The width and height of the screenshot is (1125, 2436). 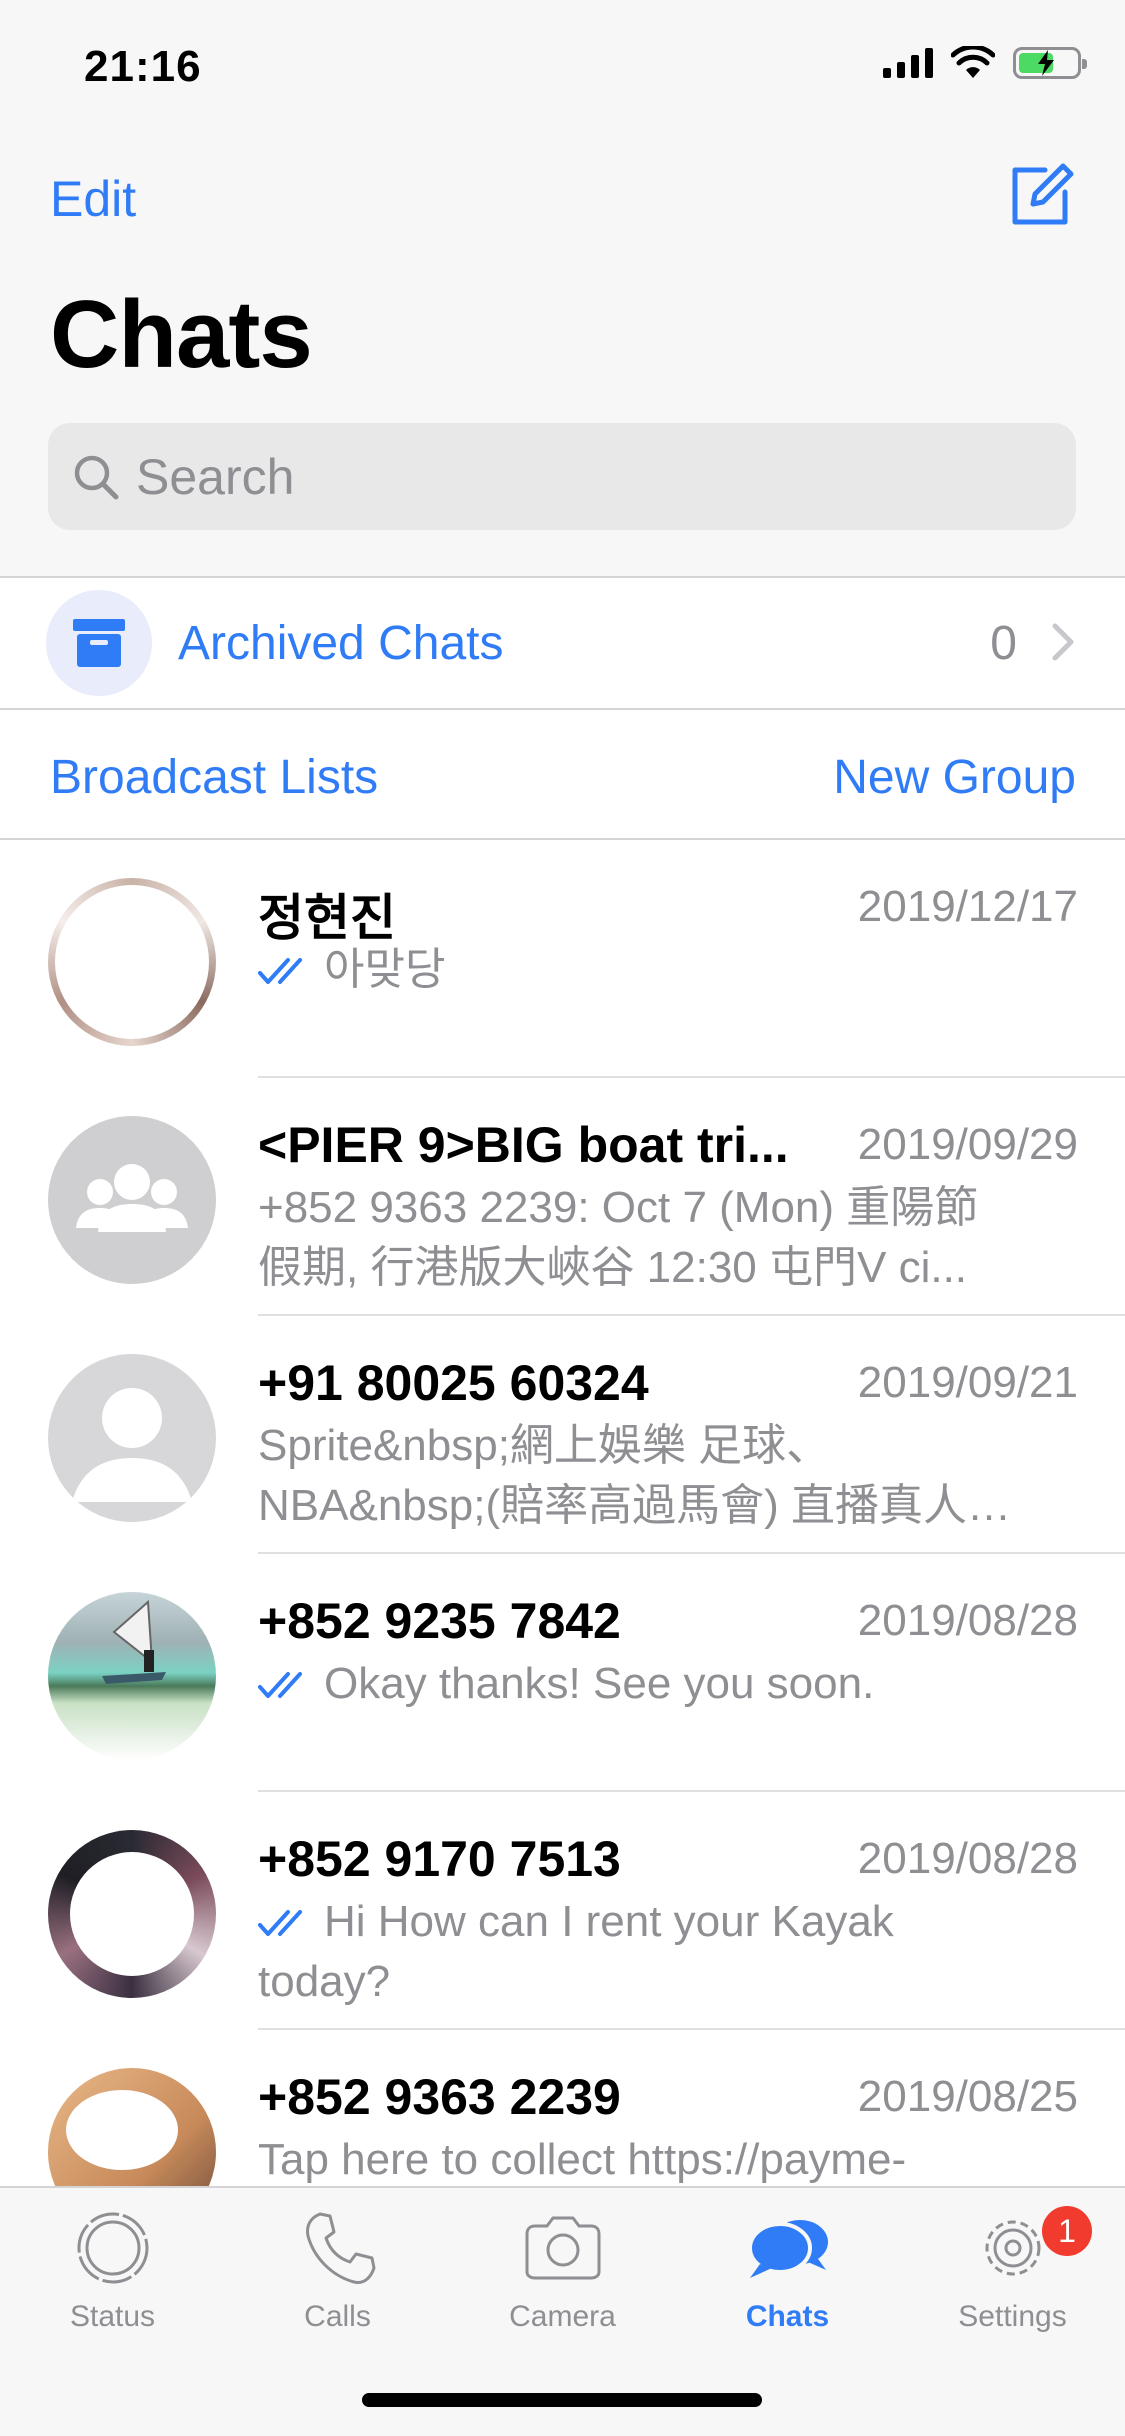 I want to click on chat-preview: Okay thanks! See you soon., so click(x=638, y=1684).